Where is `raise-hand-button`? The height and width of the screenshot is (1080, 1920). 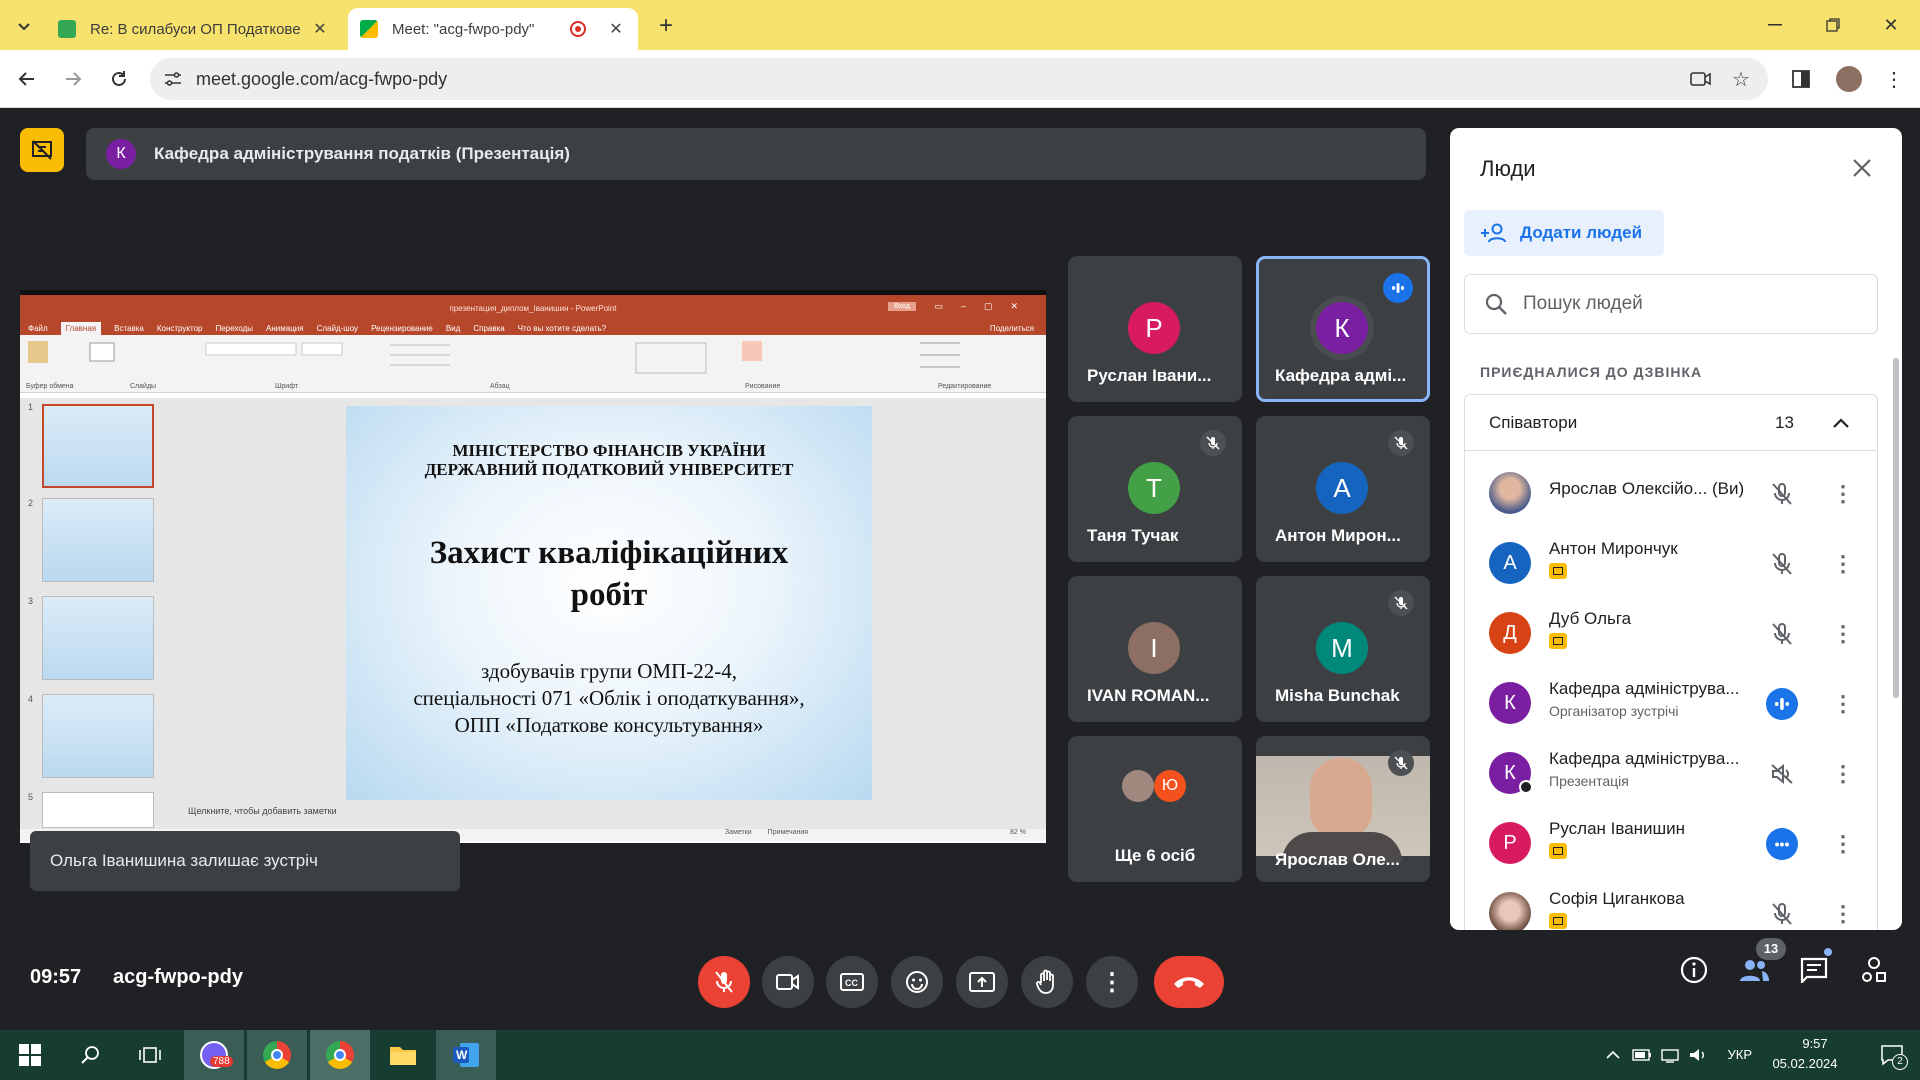 raise-hand-button is located at coordinates (1047, 982).